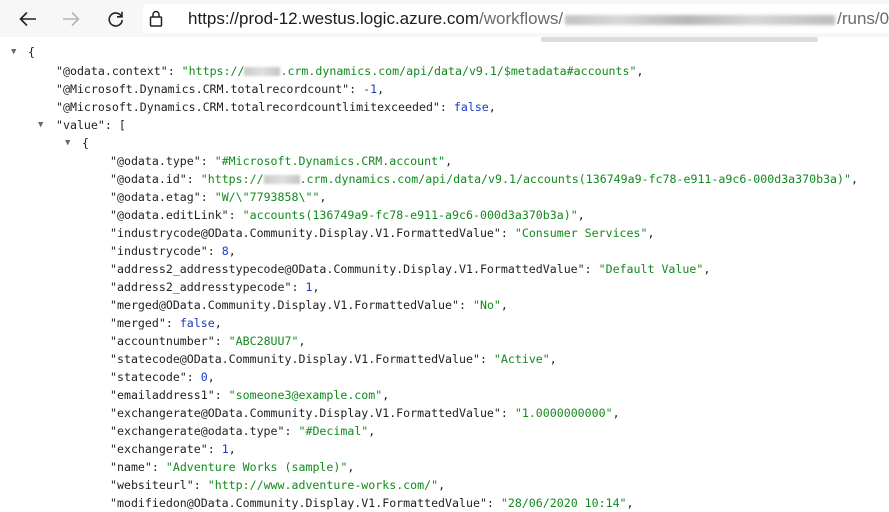  I want to click on refresh-icon, so click(115, 19).